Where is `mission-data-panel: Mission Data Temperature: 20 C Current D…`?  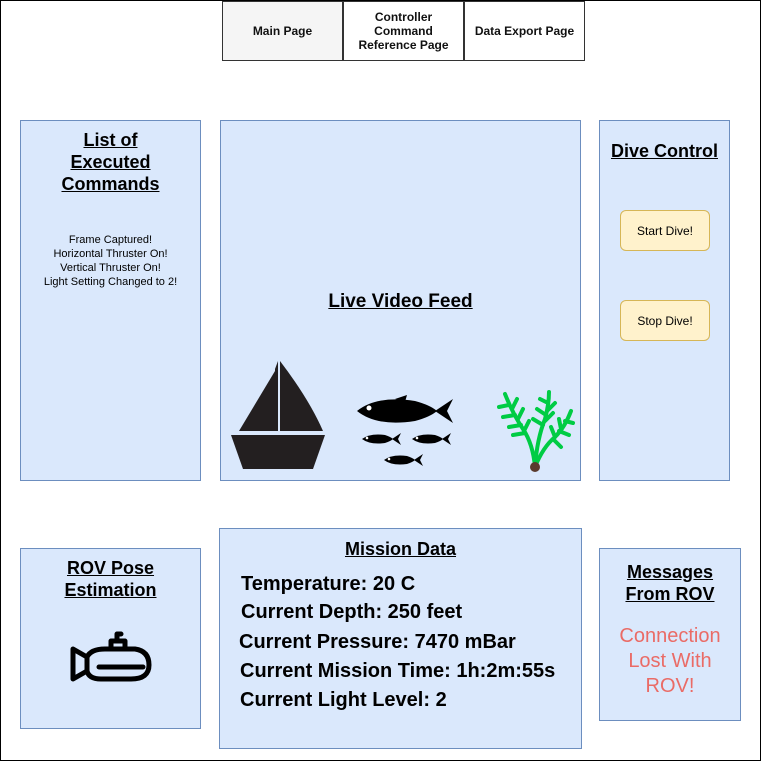
mission-data-panel: Mission Data Temperature: 20 C Current D… is located at coordinates (400, 638).